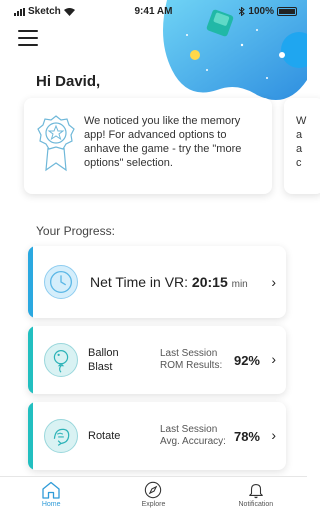 Image resolution: width=320 pixels, height=516 pixels. Describe the element at coordinates (246, 436) in the screenshot. I see `game-metric-value: 78%` at that location.